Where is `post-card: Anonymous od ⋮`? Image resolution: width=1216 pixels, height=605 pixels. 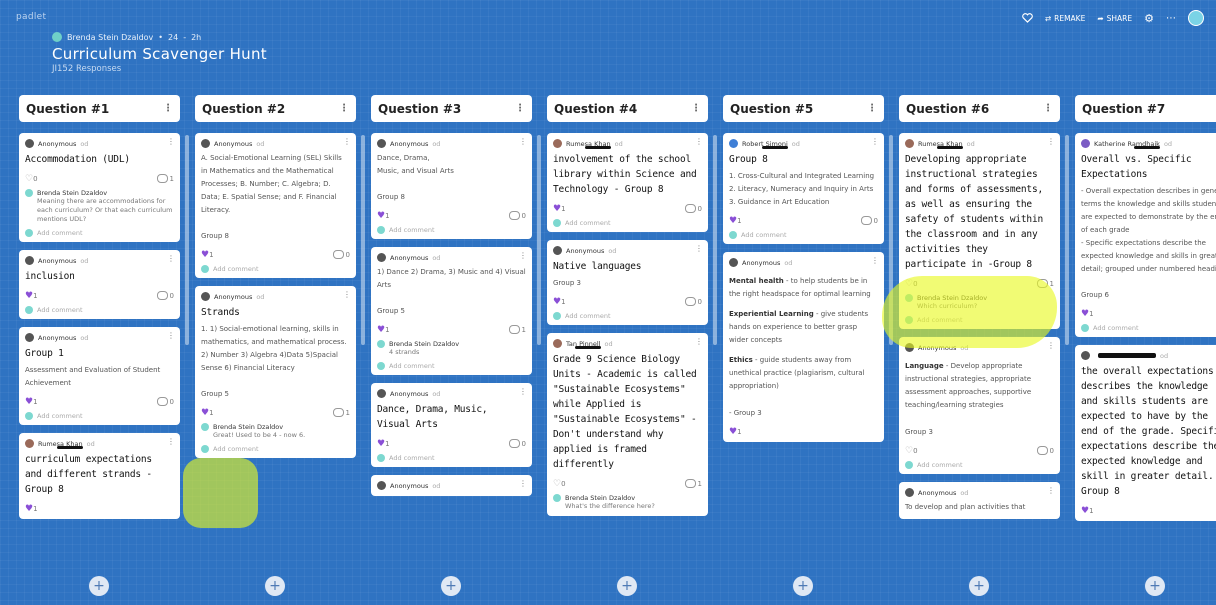
post-card: Anonymous od ⋮ is located at coordinates (451, 485).